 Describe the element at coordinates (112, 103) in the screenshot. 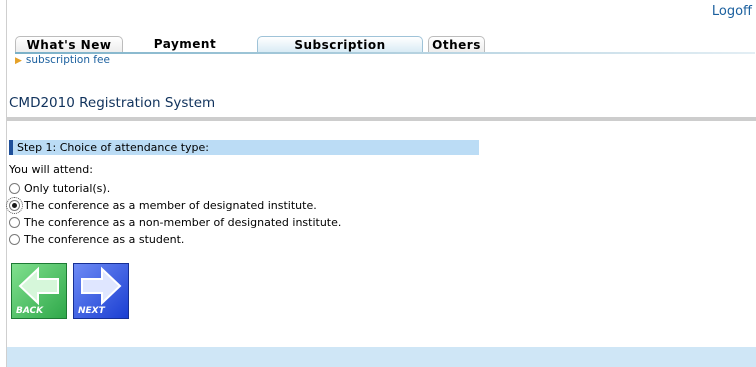

I see `page-title: CMD2010 Registration System` at that location.